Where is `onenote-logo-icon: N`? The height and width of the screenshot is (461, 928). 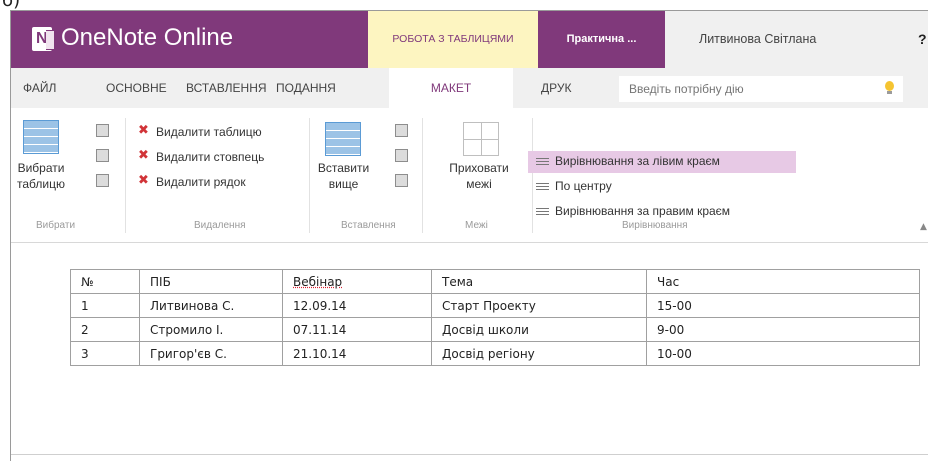
onenote-logo-icon: N is located at coordinates (43, 39).